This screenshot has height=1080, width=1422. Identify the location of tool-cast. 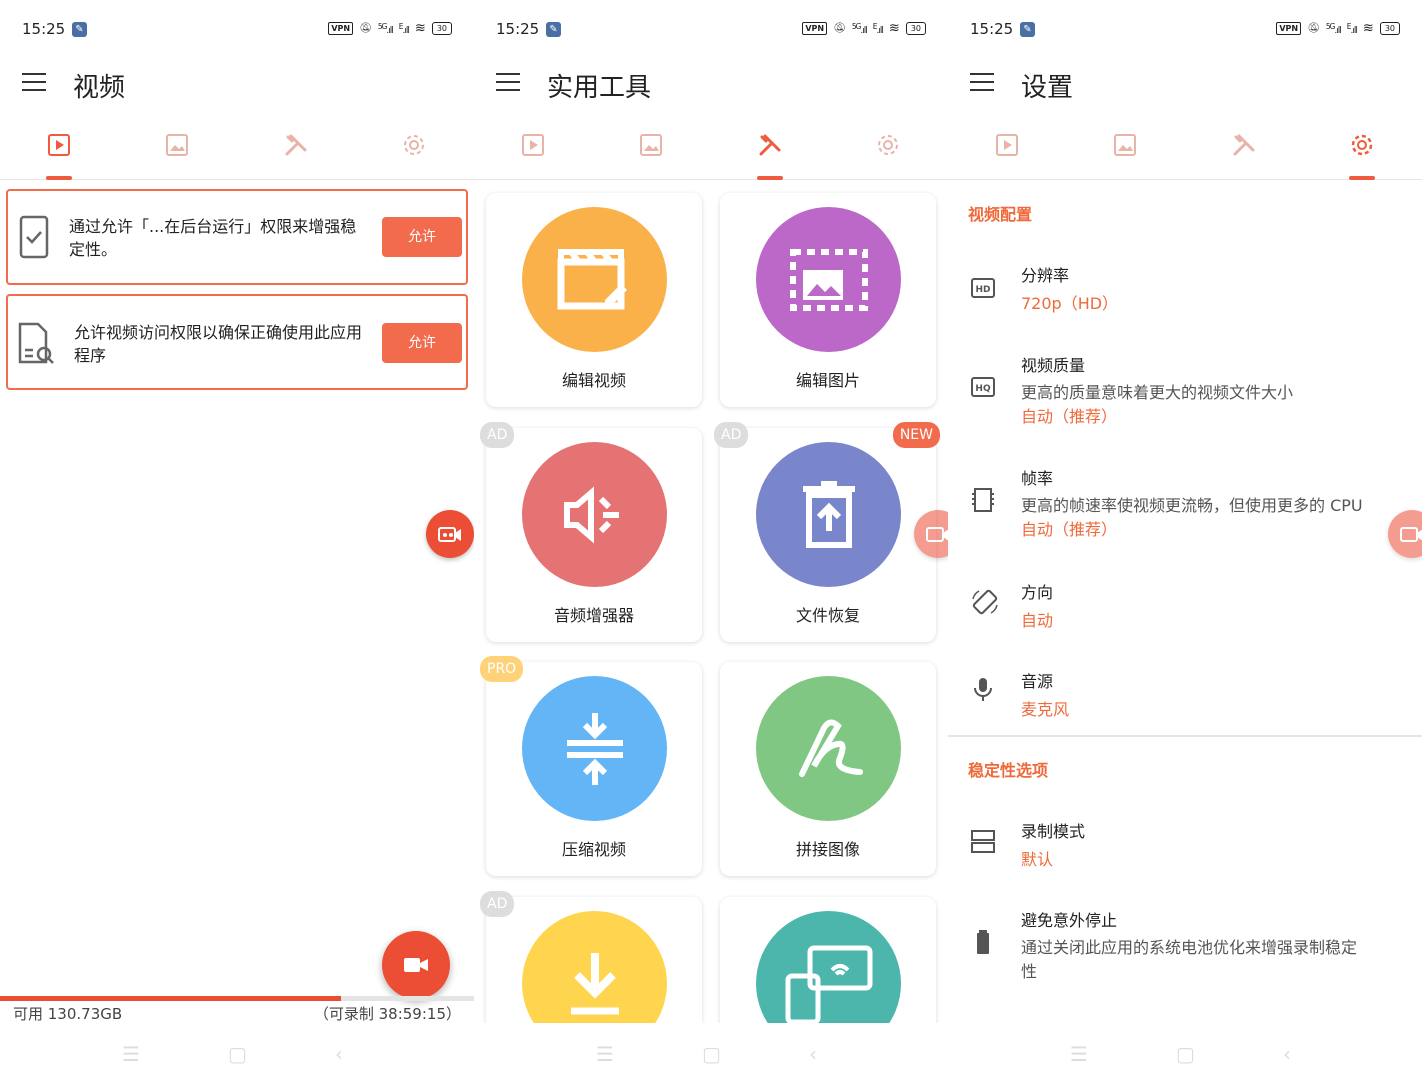
(828, 960).